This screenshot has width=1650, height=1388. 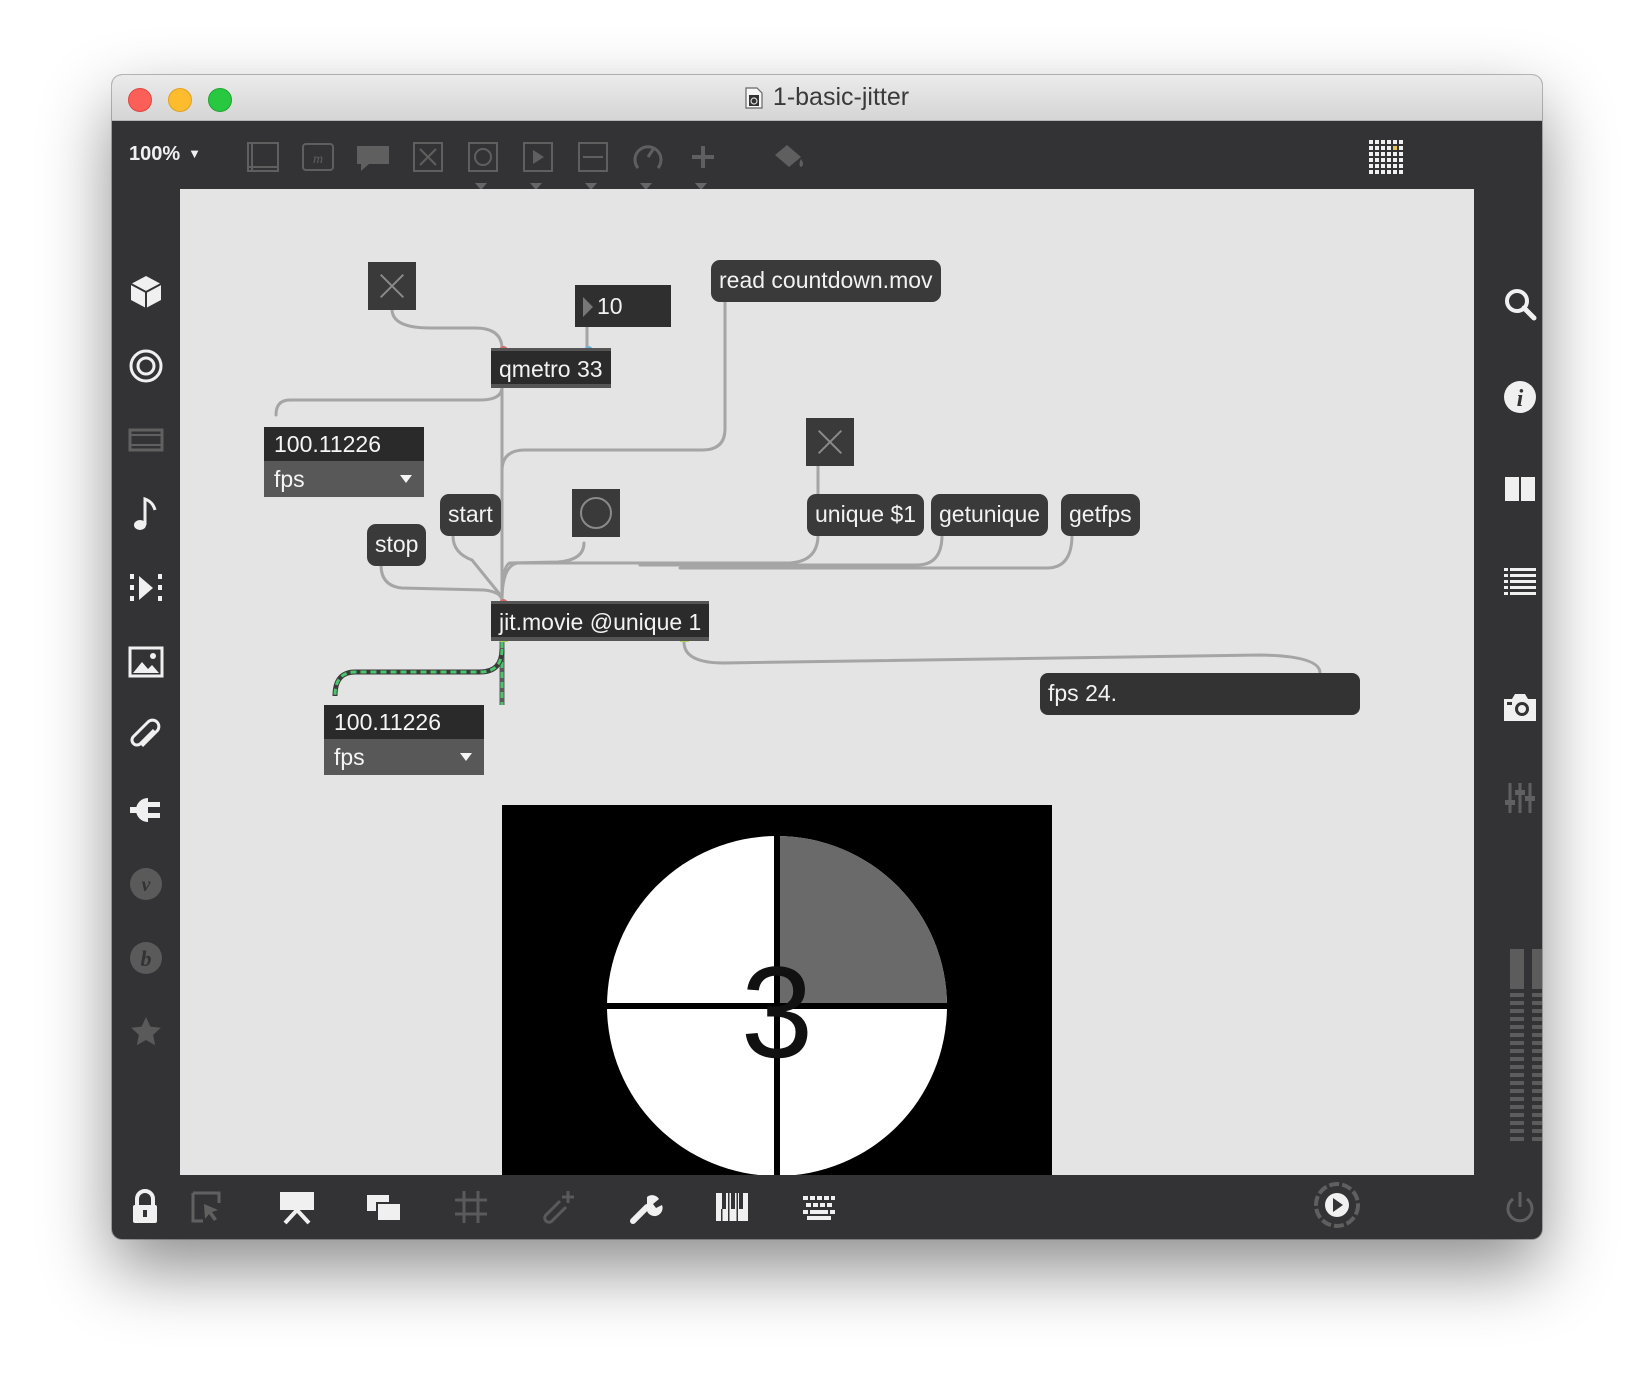 I want to click on toggle-icon, so click(x=428, y=157).